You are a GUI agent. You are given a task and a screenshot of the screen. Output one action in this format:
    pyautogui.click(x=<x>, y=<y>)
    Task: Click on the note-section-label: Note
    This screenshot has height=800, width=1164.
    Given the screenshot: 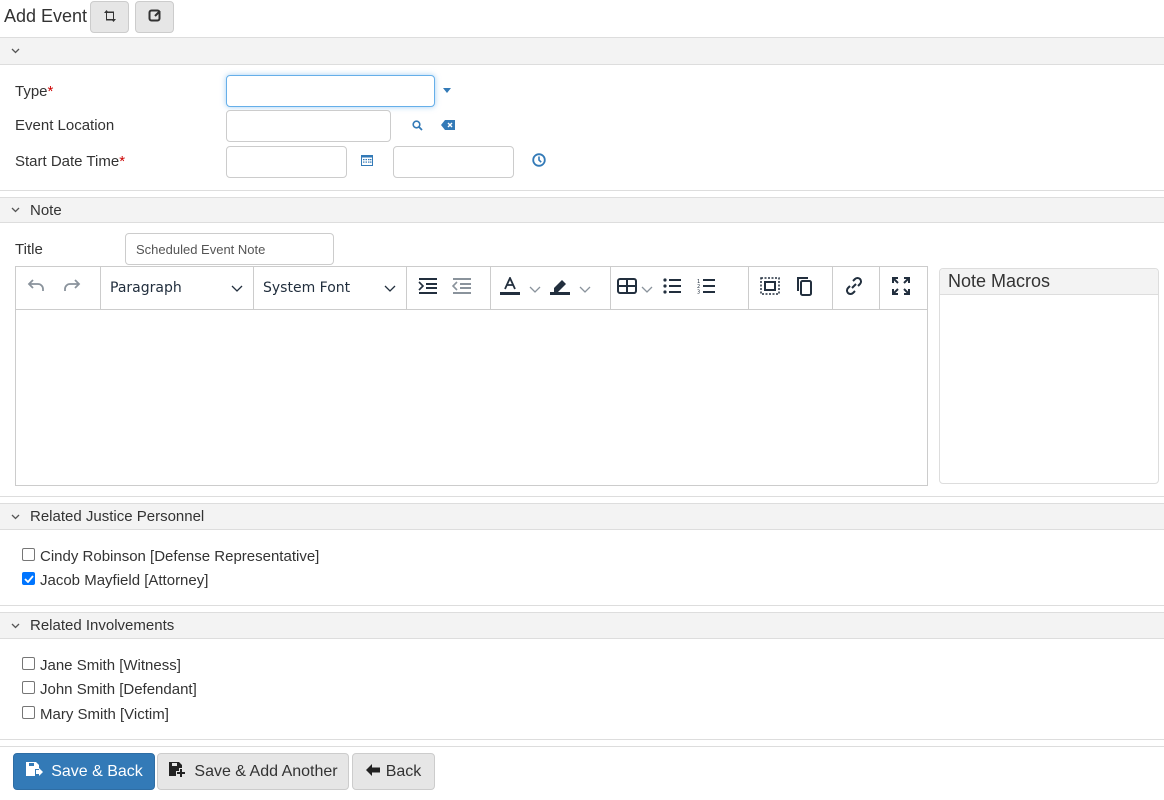 What is the action you would take?
    pyautogui.click(x=46, y=210)
    